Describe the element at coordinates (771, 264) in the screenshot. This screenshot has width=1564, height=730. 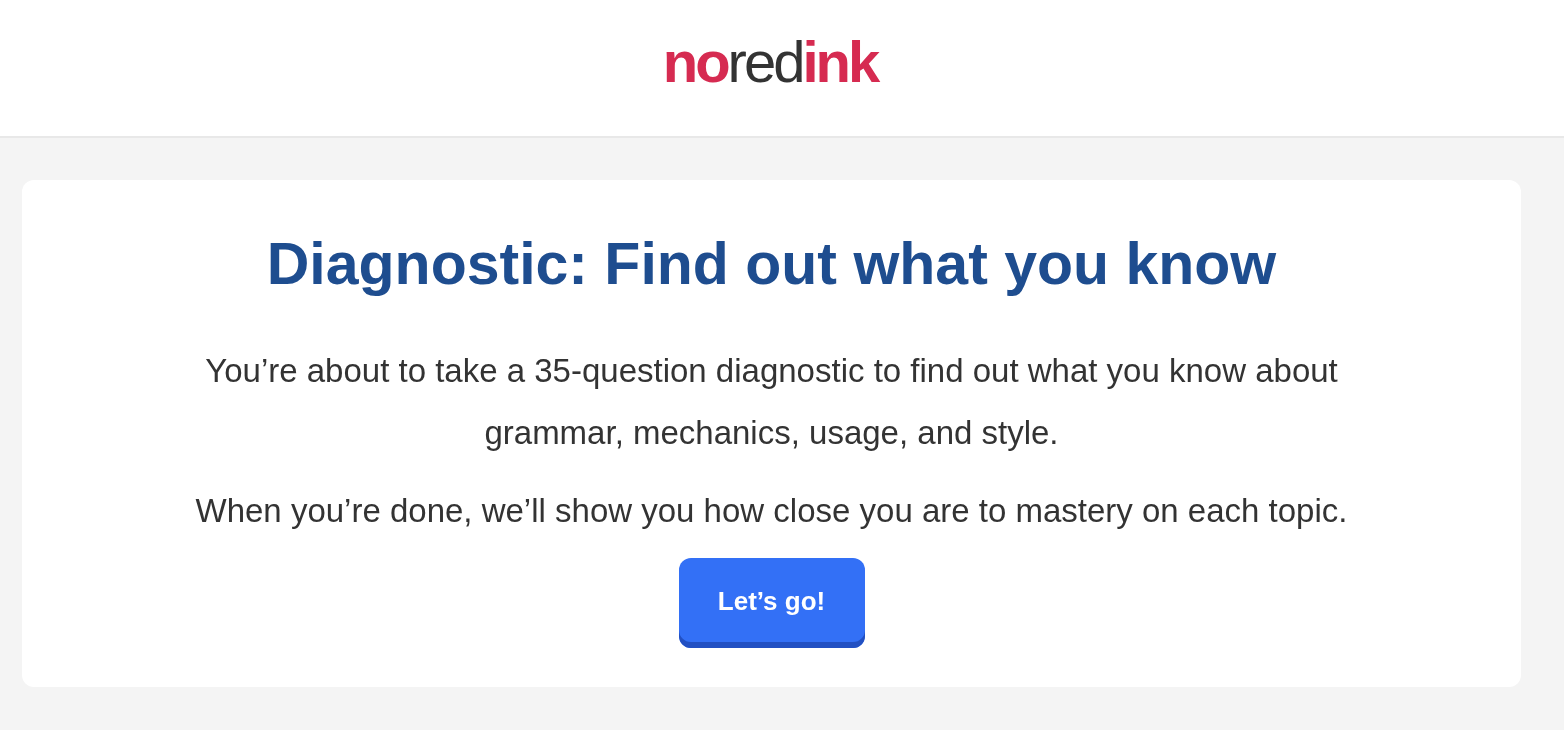
I see `page-title: Diagnostic: Find out what you know` at that location.